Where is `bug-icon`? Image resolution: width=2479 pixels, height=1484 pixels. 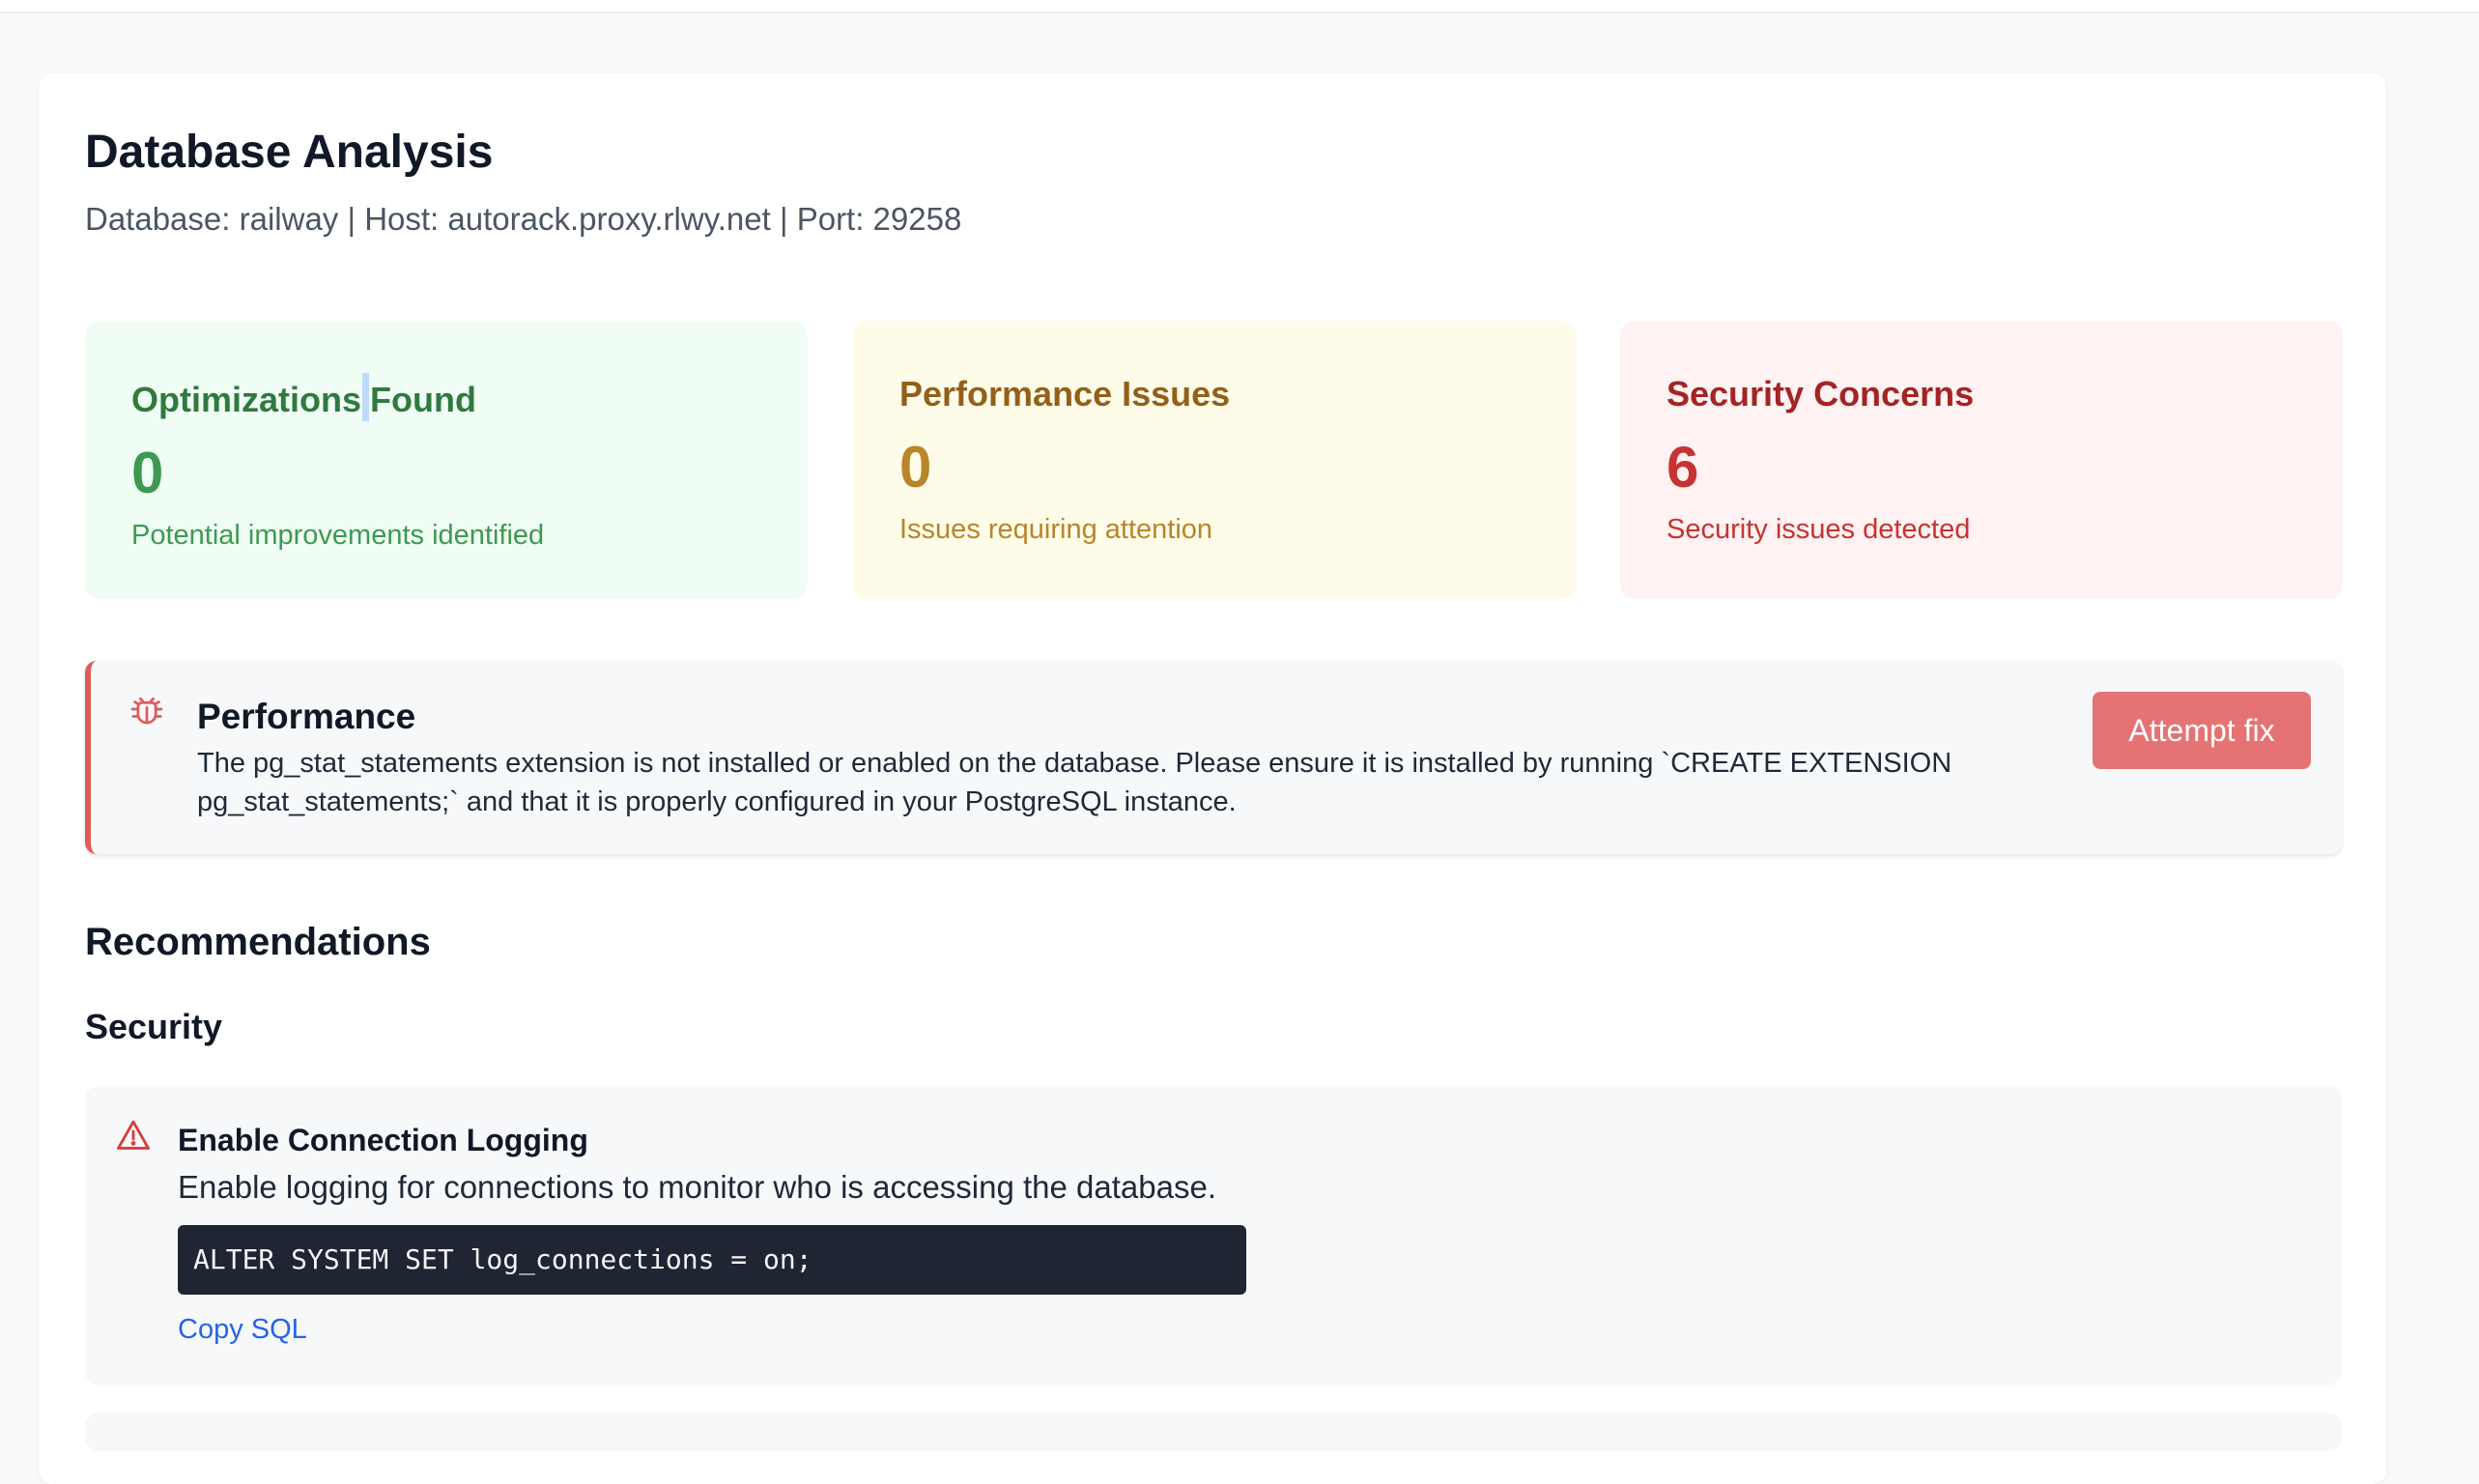 bug-icon is located at coordinates (146, 711).